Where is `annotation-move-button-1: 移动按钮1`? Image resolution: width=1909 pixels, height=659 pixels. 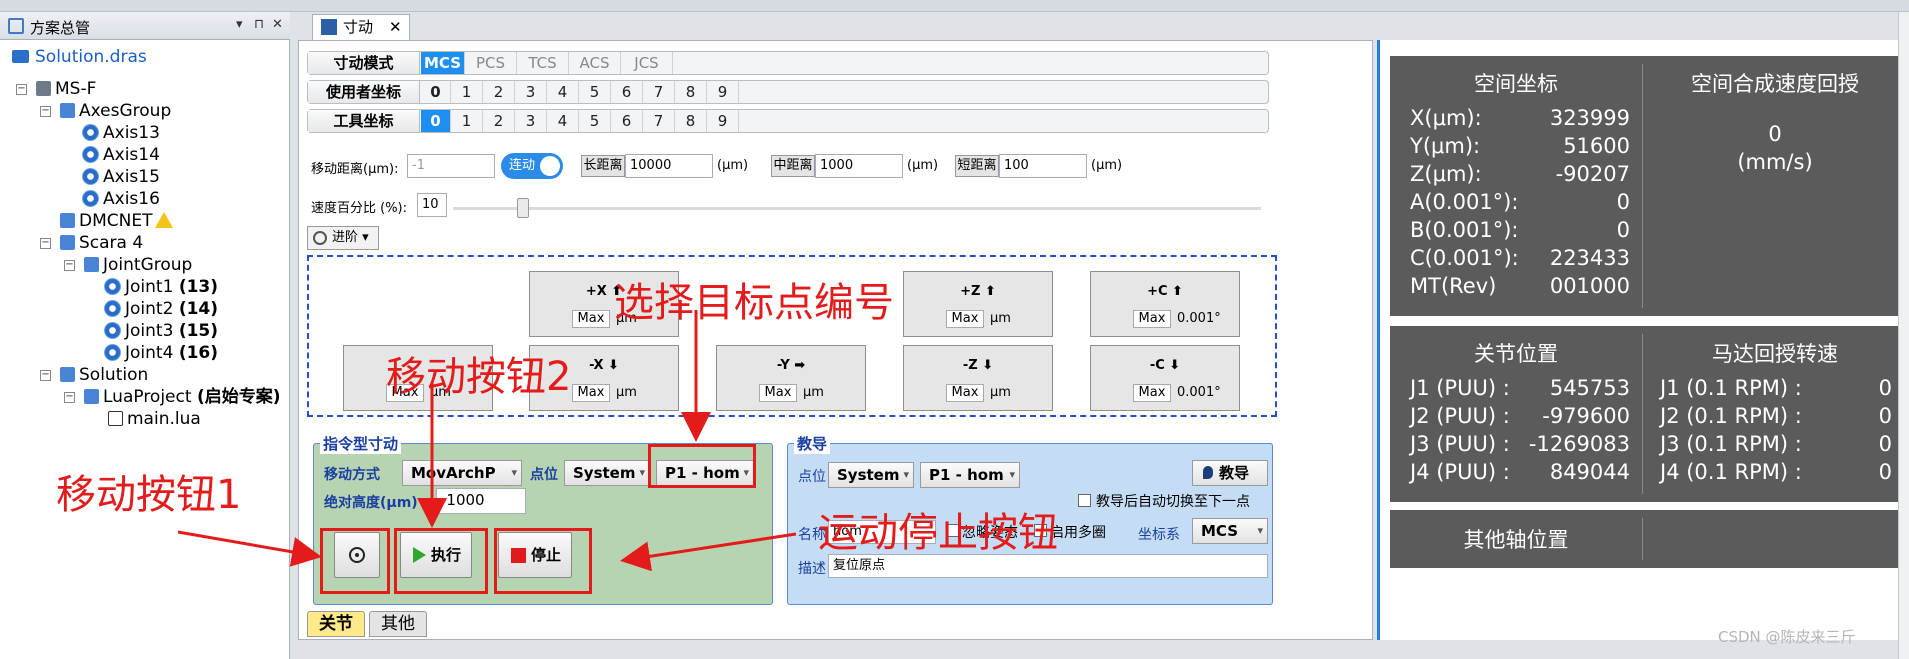
annotation-move-button-1: 移动按钮1 is located at coordinates (149, 495).